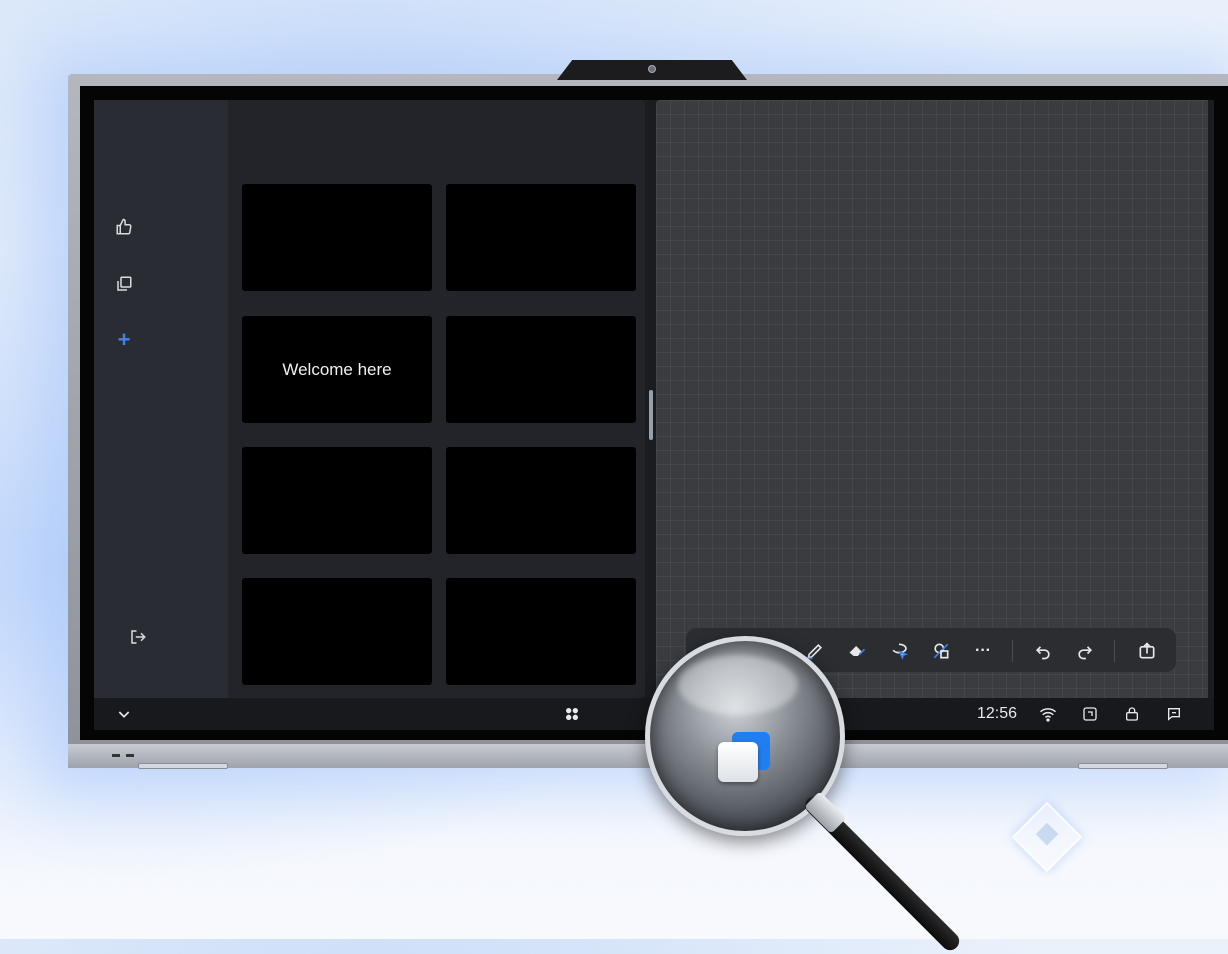 Image resolution: width=1228 pixels, height=954 pixels. I want to click on pen-tray-left, so click(183, 766).